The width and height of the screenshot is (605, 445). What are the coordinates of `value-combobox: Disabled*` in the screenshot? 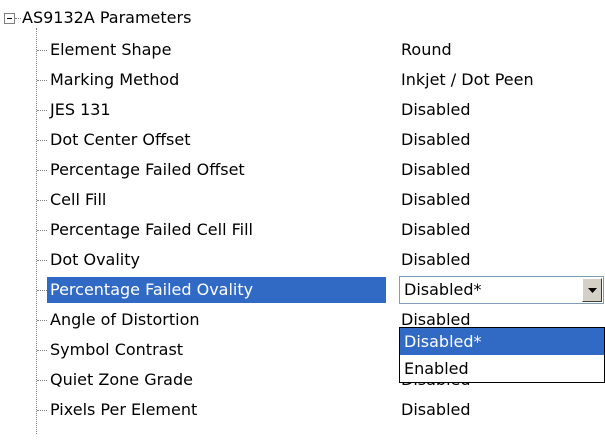 It's located at (501, 290).